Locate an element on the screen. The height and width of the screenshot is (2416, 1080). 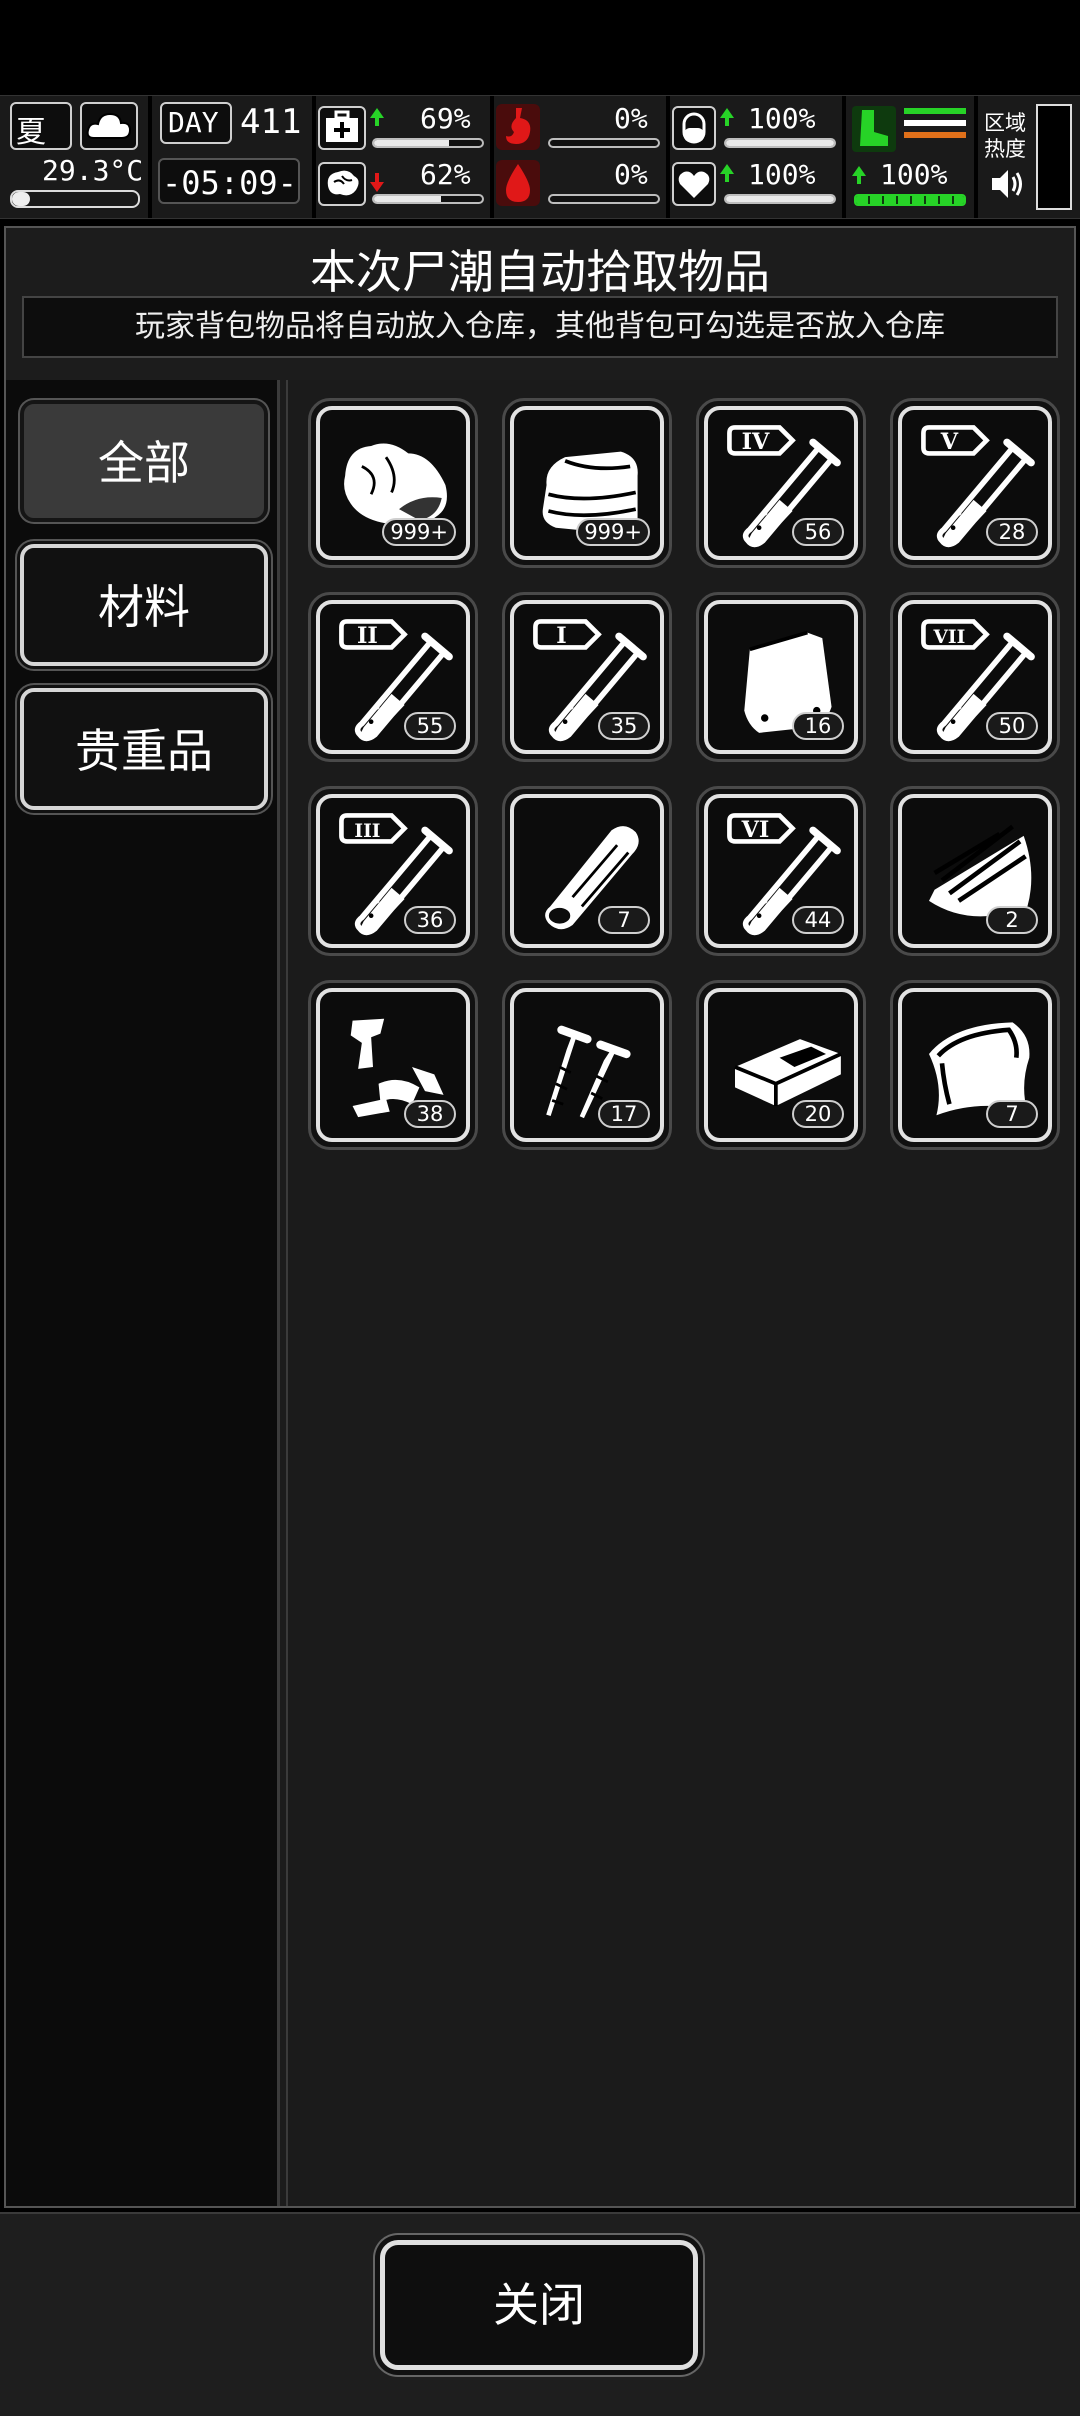
heart-value: 100% is located at coordinates (782, 174).